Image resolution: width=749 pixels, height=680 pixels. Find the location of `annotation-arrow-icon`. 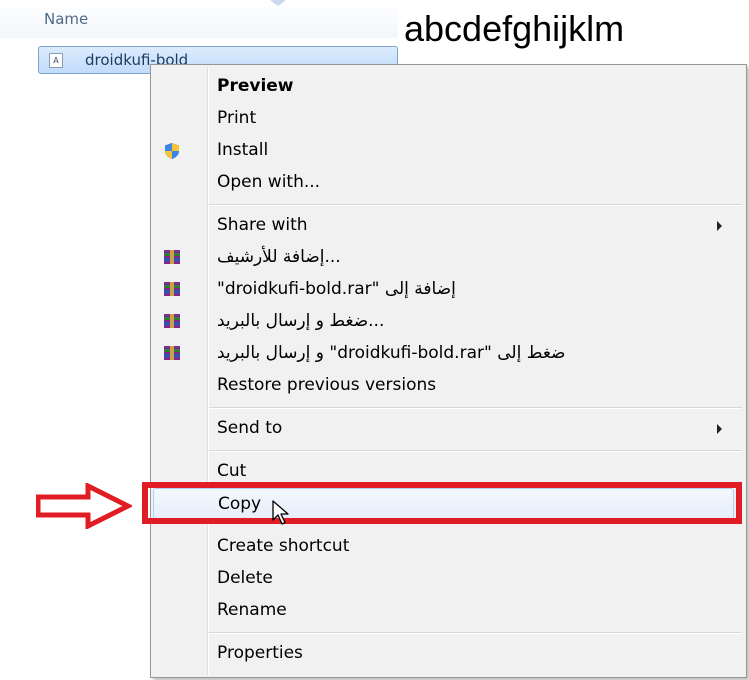

annotation-arrow-icon is located at coordinates (84, 506).